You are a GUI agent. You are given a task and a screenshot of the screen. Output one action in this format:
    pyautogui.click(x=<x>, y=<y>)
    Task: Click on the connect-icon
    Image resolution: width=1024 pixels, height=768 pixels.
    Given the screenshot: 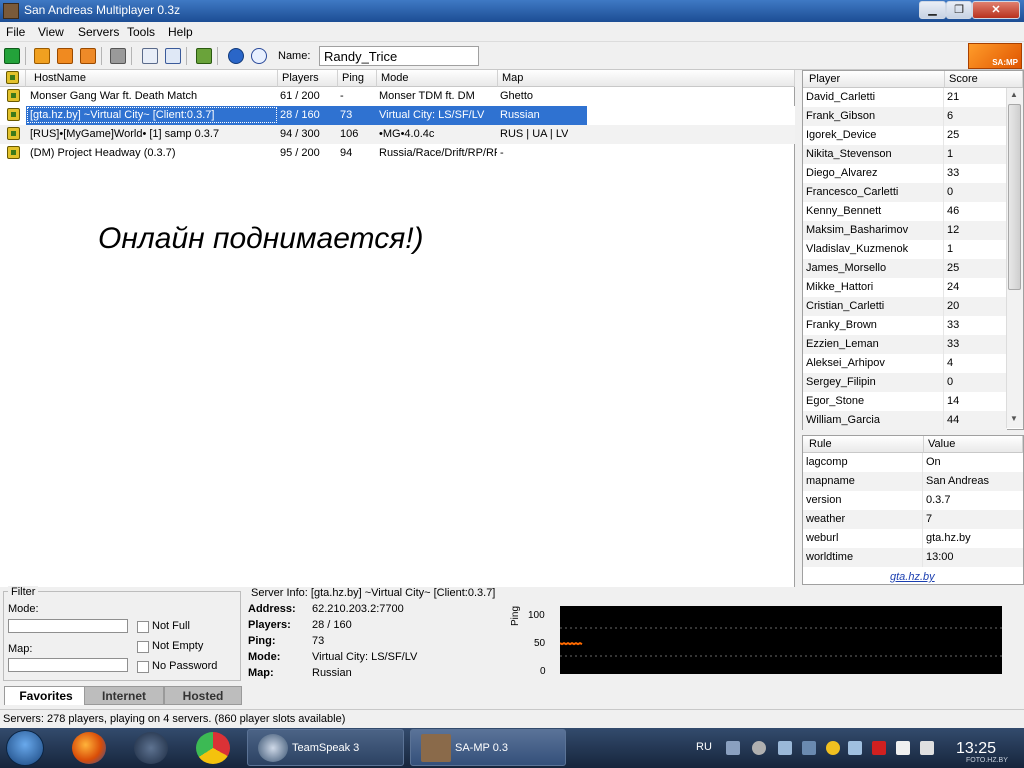 What is the action you would take?
    pyautogui.click(x=12, y=56)
    